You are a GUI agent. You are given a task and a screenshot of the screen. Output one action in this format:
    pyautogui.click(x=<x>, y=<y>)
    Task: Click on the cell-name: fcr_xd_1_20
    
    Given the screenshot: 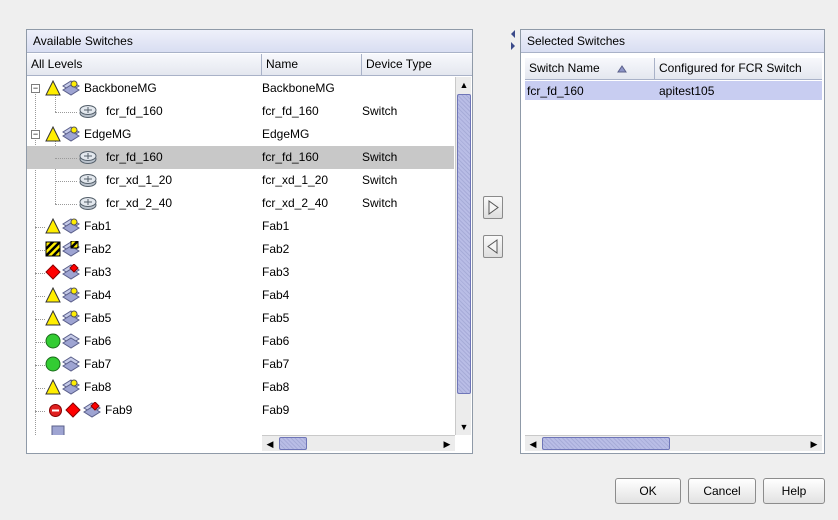 What is the action you would take?
    pyautogui.click(x=295, y=180)
    